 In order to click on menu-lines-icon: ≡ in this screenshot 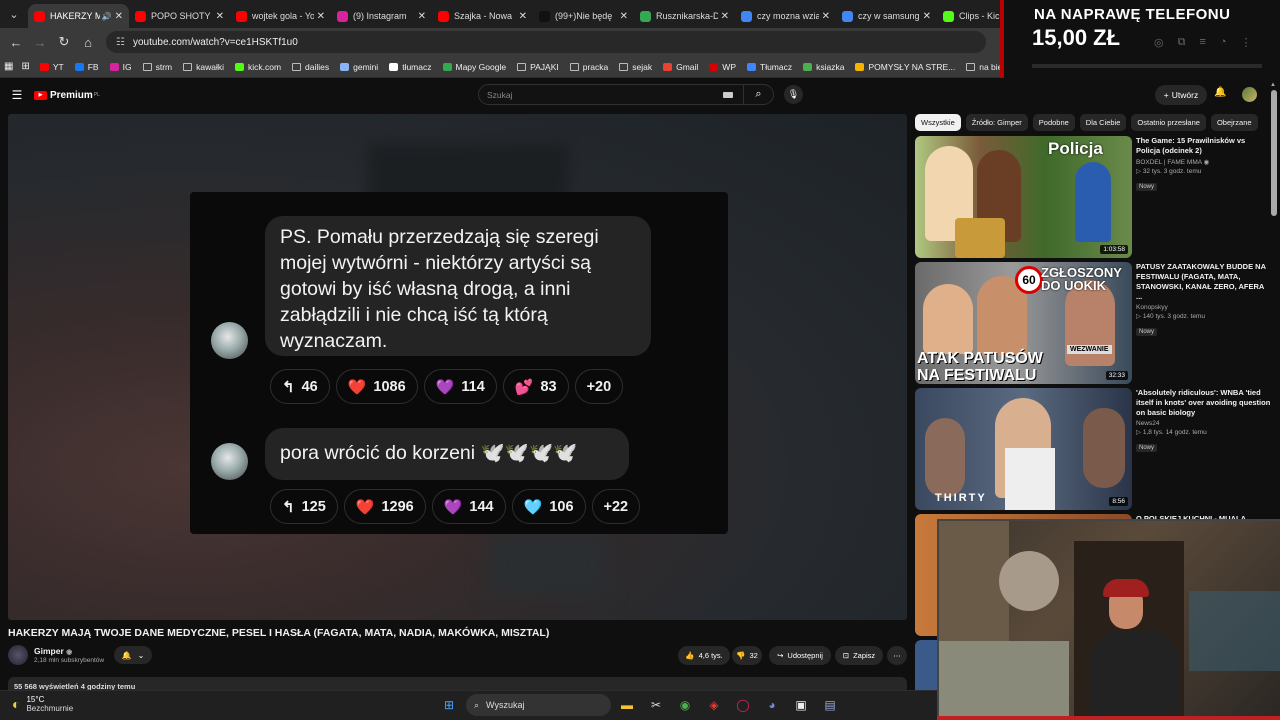, I will do `click(1202, 42)`.